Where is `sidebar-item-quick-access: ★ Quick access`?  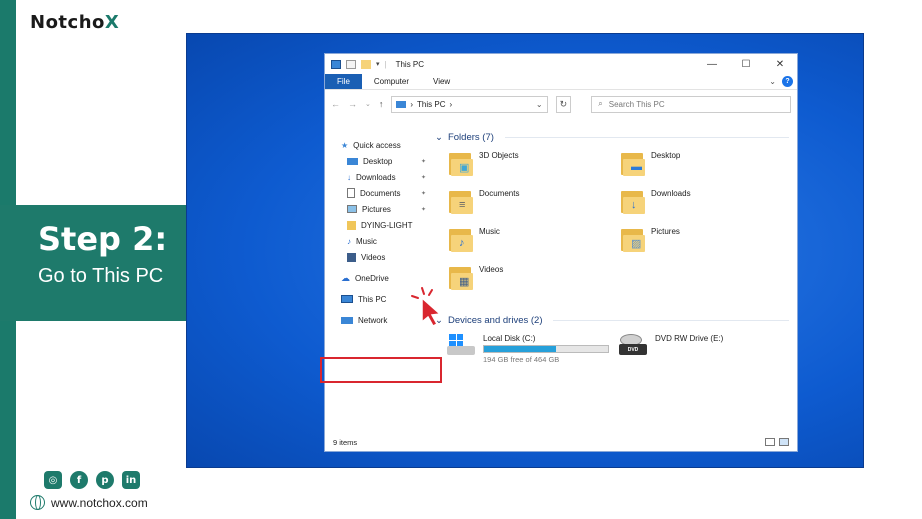
sidebar-item-quick-access: ★ Quick access is located at coordinates (375, 145).